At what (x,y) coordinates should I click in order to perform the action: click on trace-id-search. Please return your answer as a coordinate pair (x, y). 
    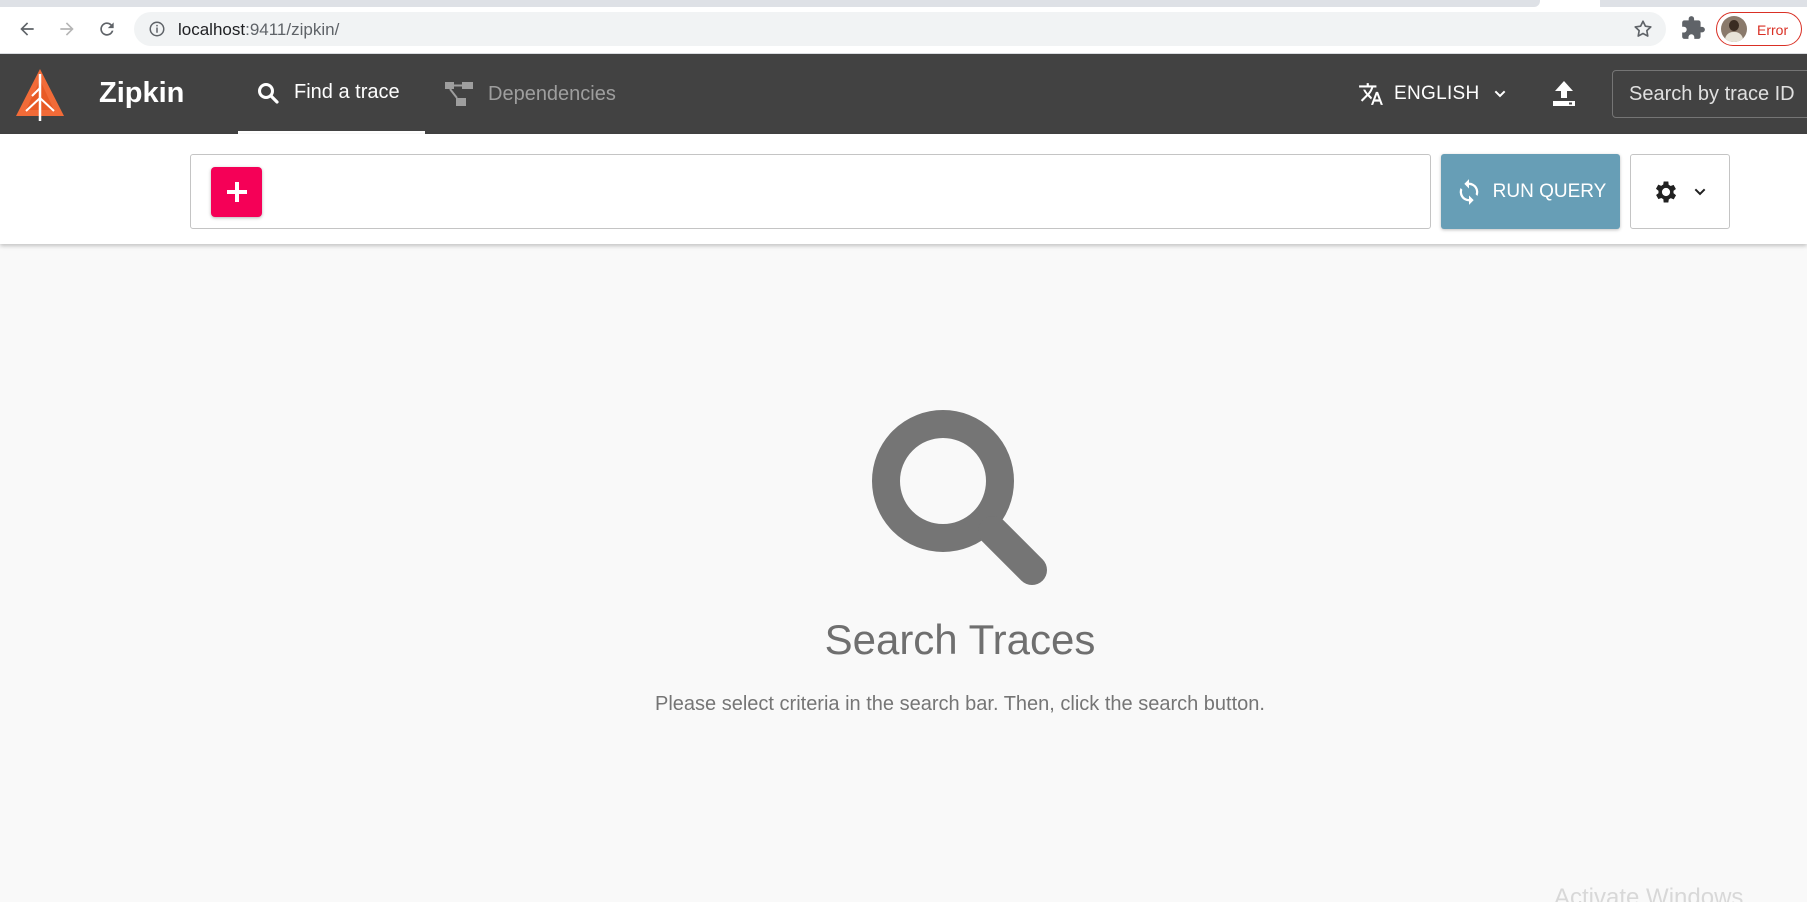
    Looking at the image, I should click on (1709, 94).